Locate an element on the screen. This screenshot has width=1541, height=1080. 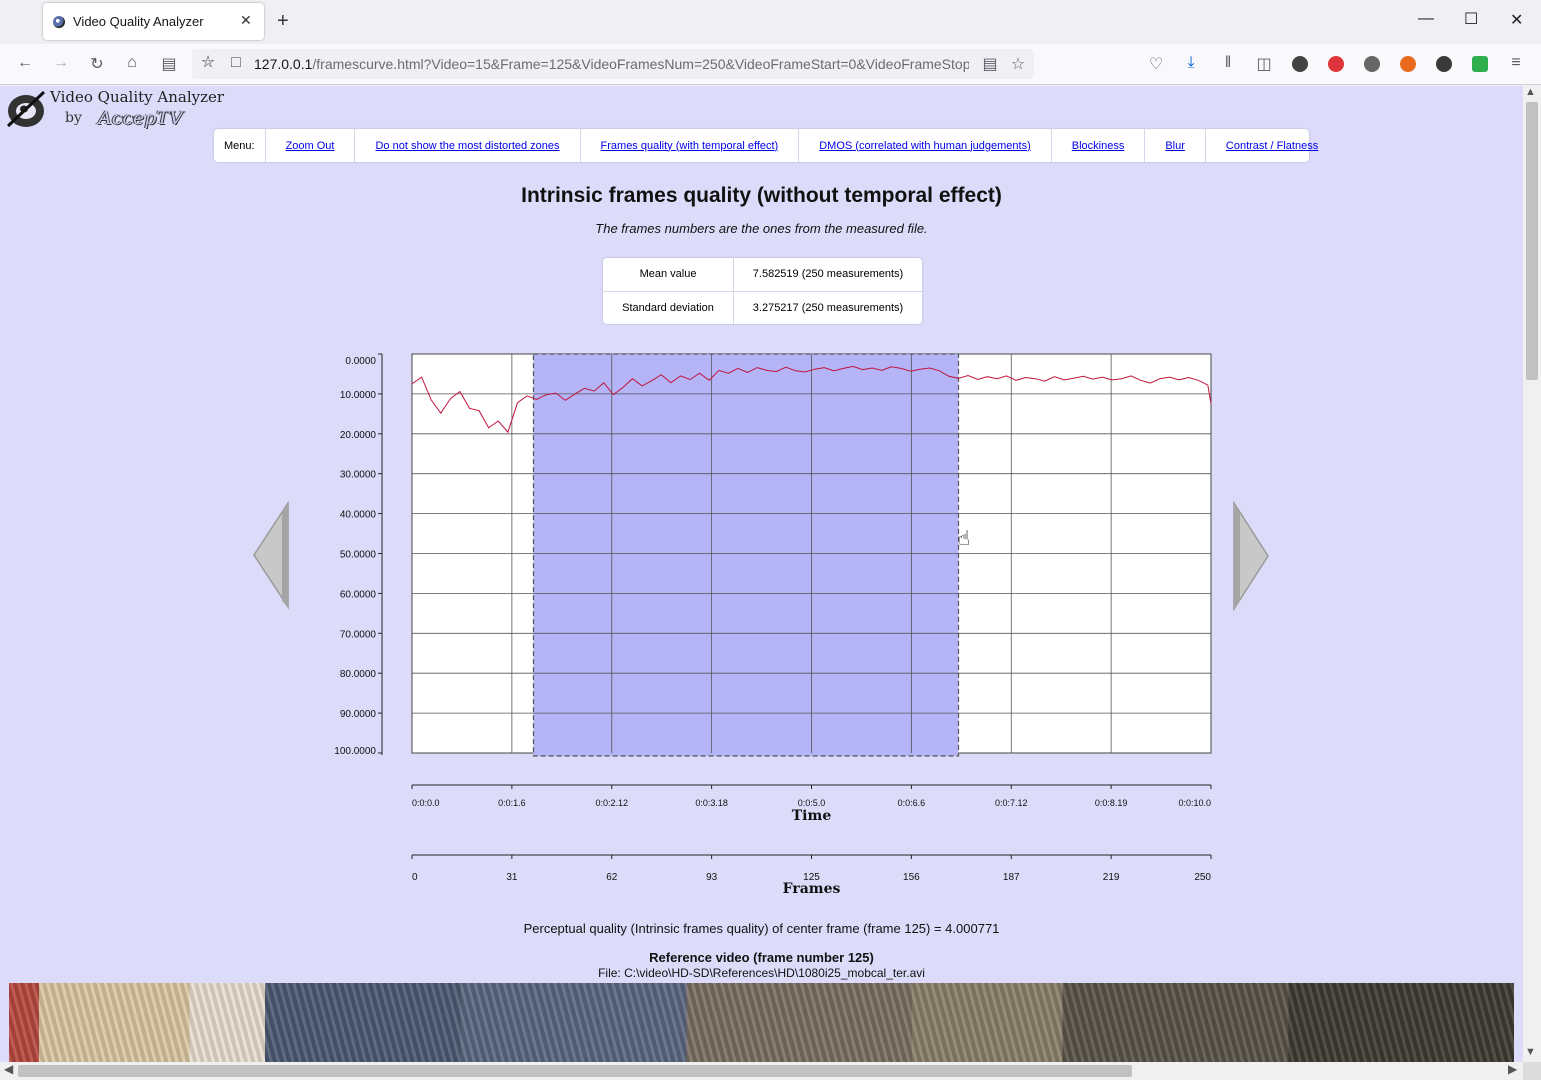
previous-arrow-icon is located at coordinates (272, 556).